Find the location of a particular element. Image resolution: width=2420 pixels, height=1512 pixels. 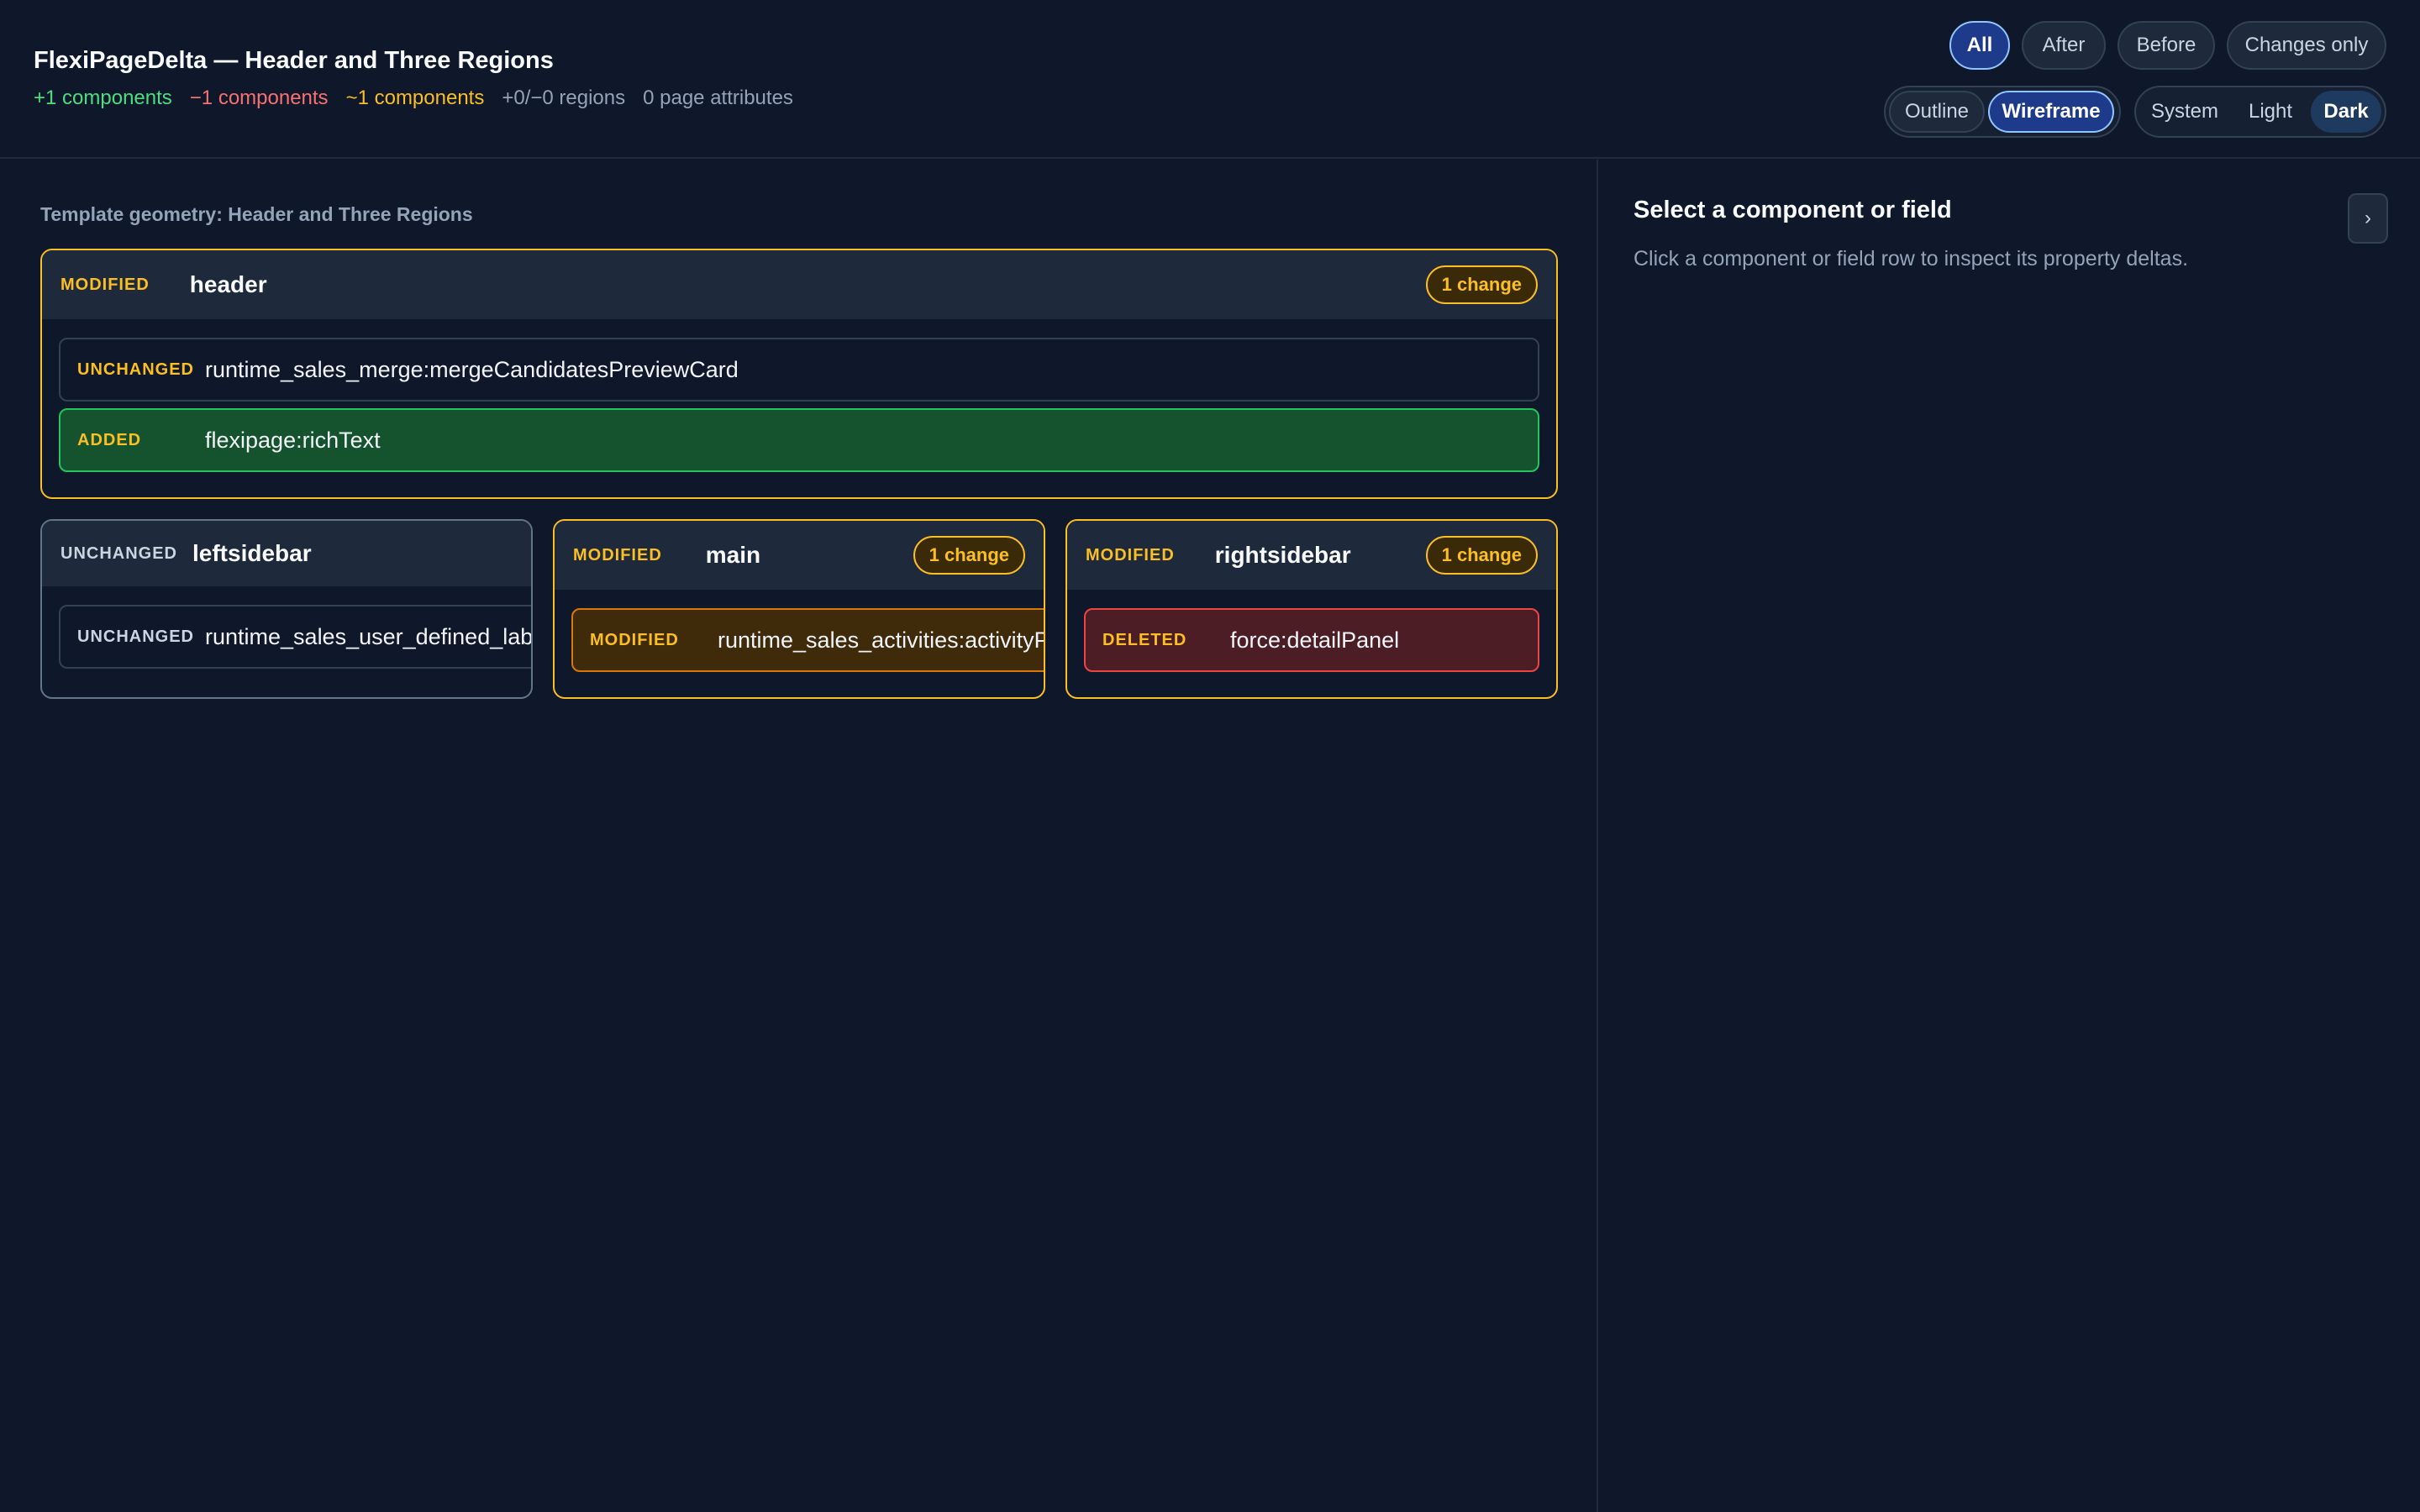

summary-modified: ~1 components is located at coordinates (415, 98).